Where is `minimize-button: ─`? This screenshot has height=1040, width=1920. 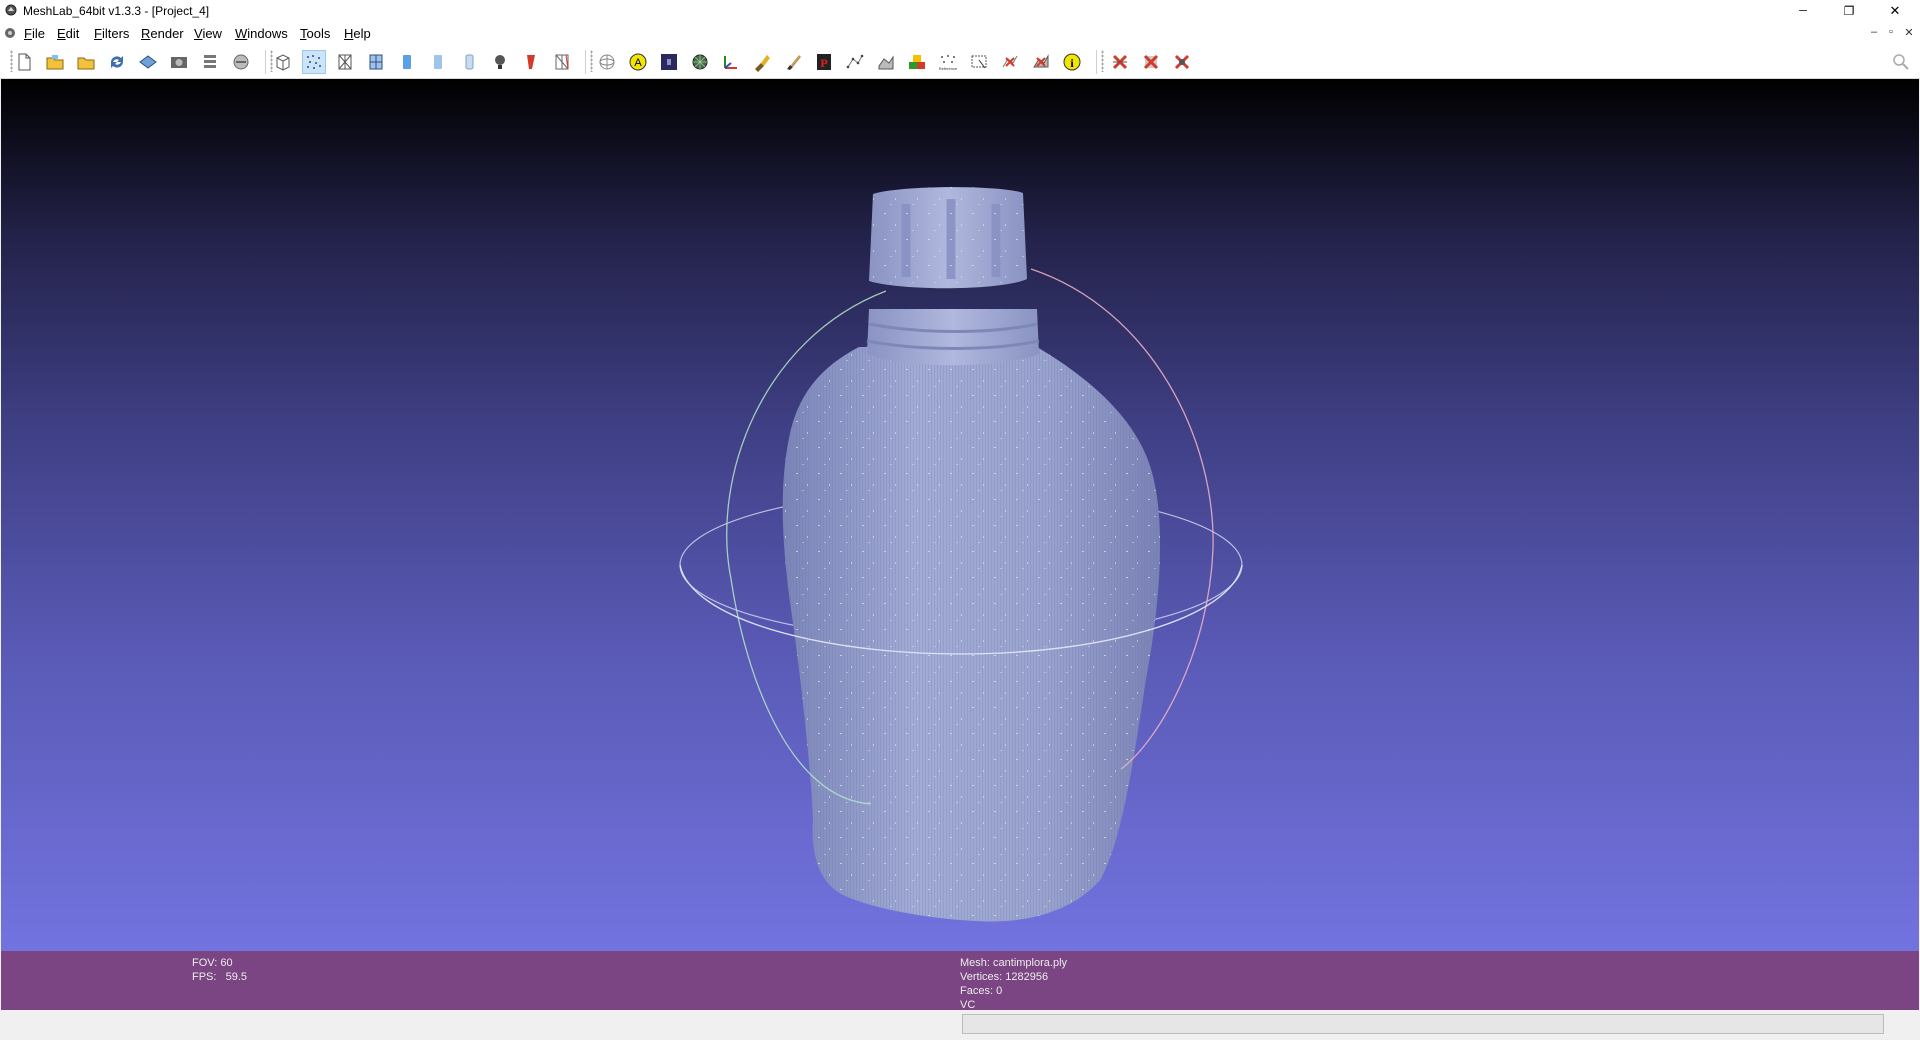 minimize-button: ─ is located at coordinates (1803, 11).